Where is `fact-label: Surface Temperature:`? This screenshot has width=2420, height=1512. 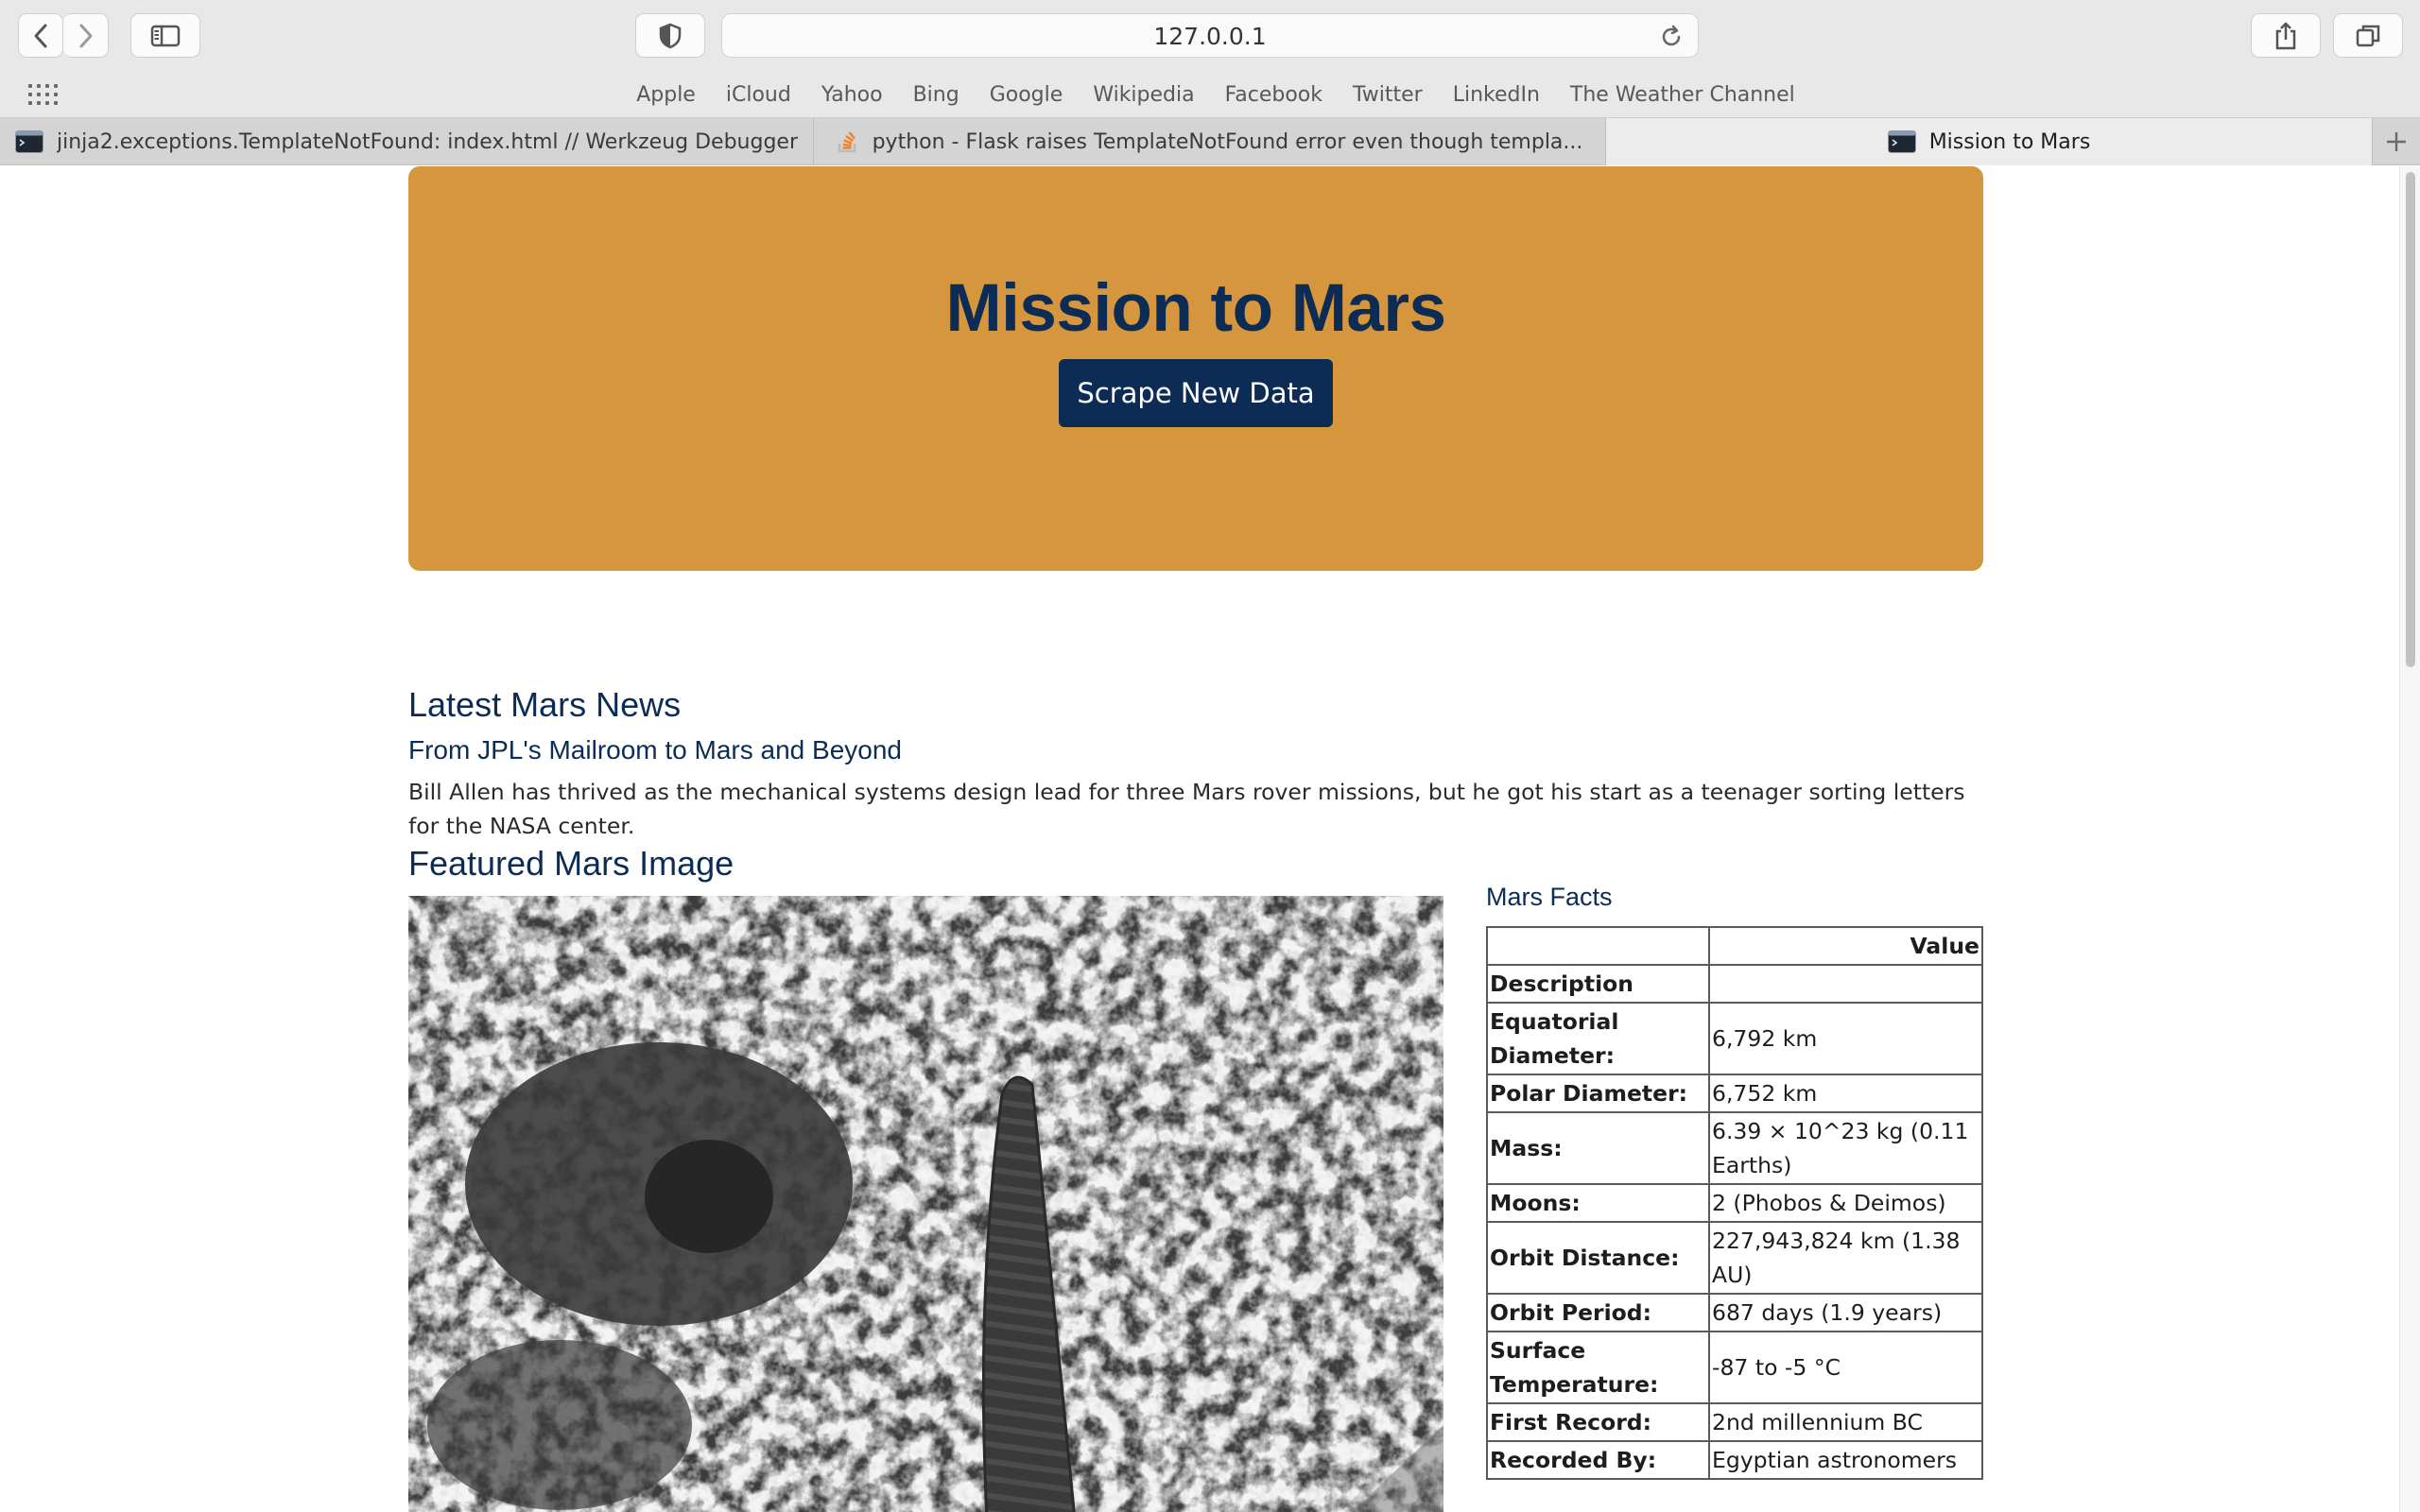 fact-label: Surface Temperature: is located at coordinates (1598, 1367).